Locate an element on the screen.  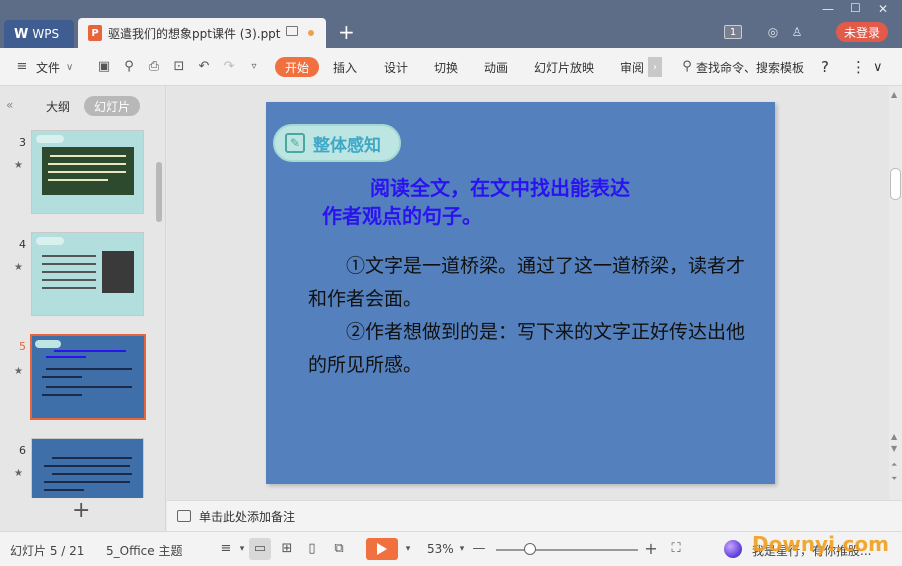
normal-view-icon: ▭ is located at coordinates (260, 548).